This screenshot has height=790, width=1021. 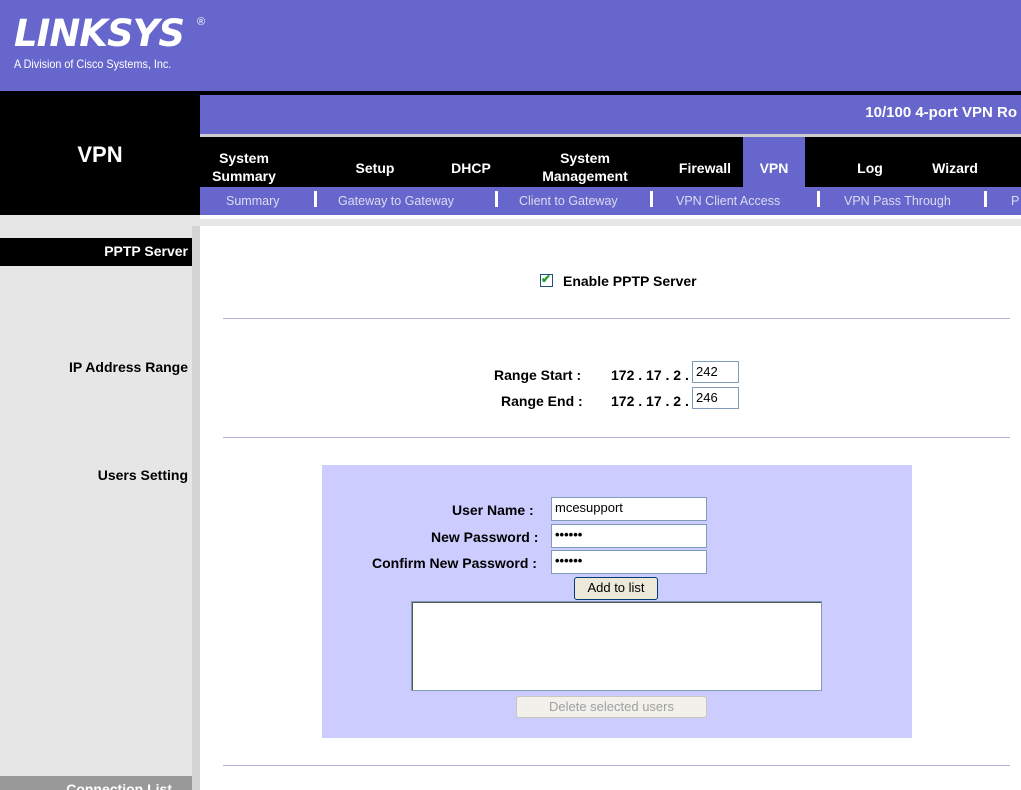 I want to click on range-start-prefix: 172 . 17 . 2 ., so click(x=650, y=375).